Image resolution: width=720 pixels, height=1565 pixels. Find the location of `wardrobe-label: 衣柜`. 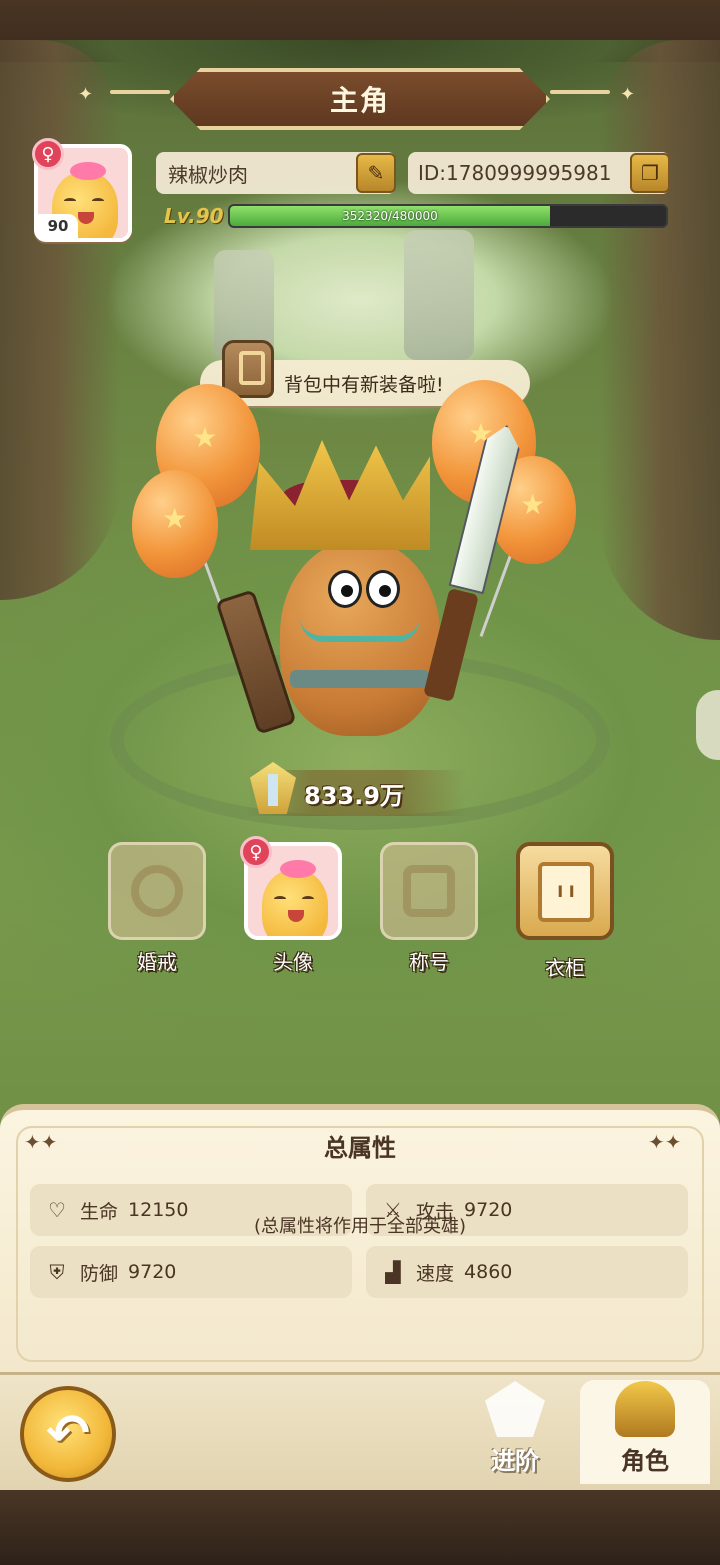

wardrobe-label: 衣柜 is located at coordinates (565, 968).